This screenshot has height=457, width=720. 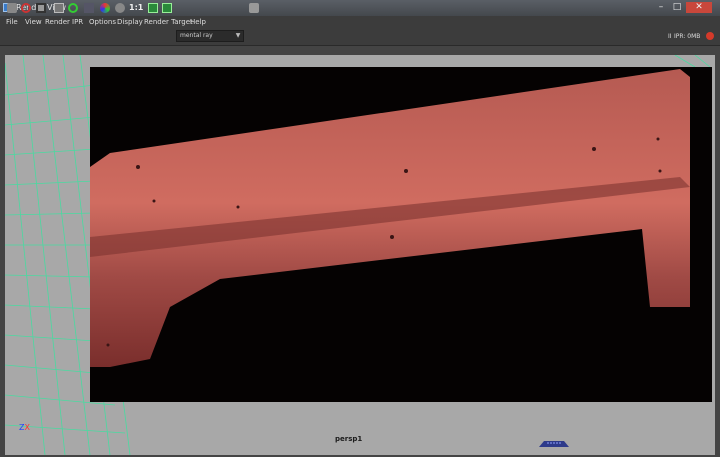 What do you see at coordinates (254, 8) in the screenshot?
I see `render-settings-icon` at bounding box center [254, 8].